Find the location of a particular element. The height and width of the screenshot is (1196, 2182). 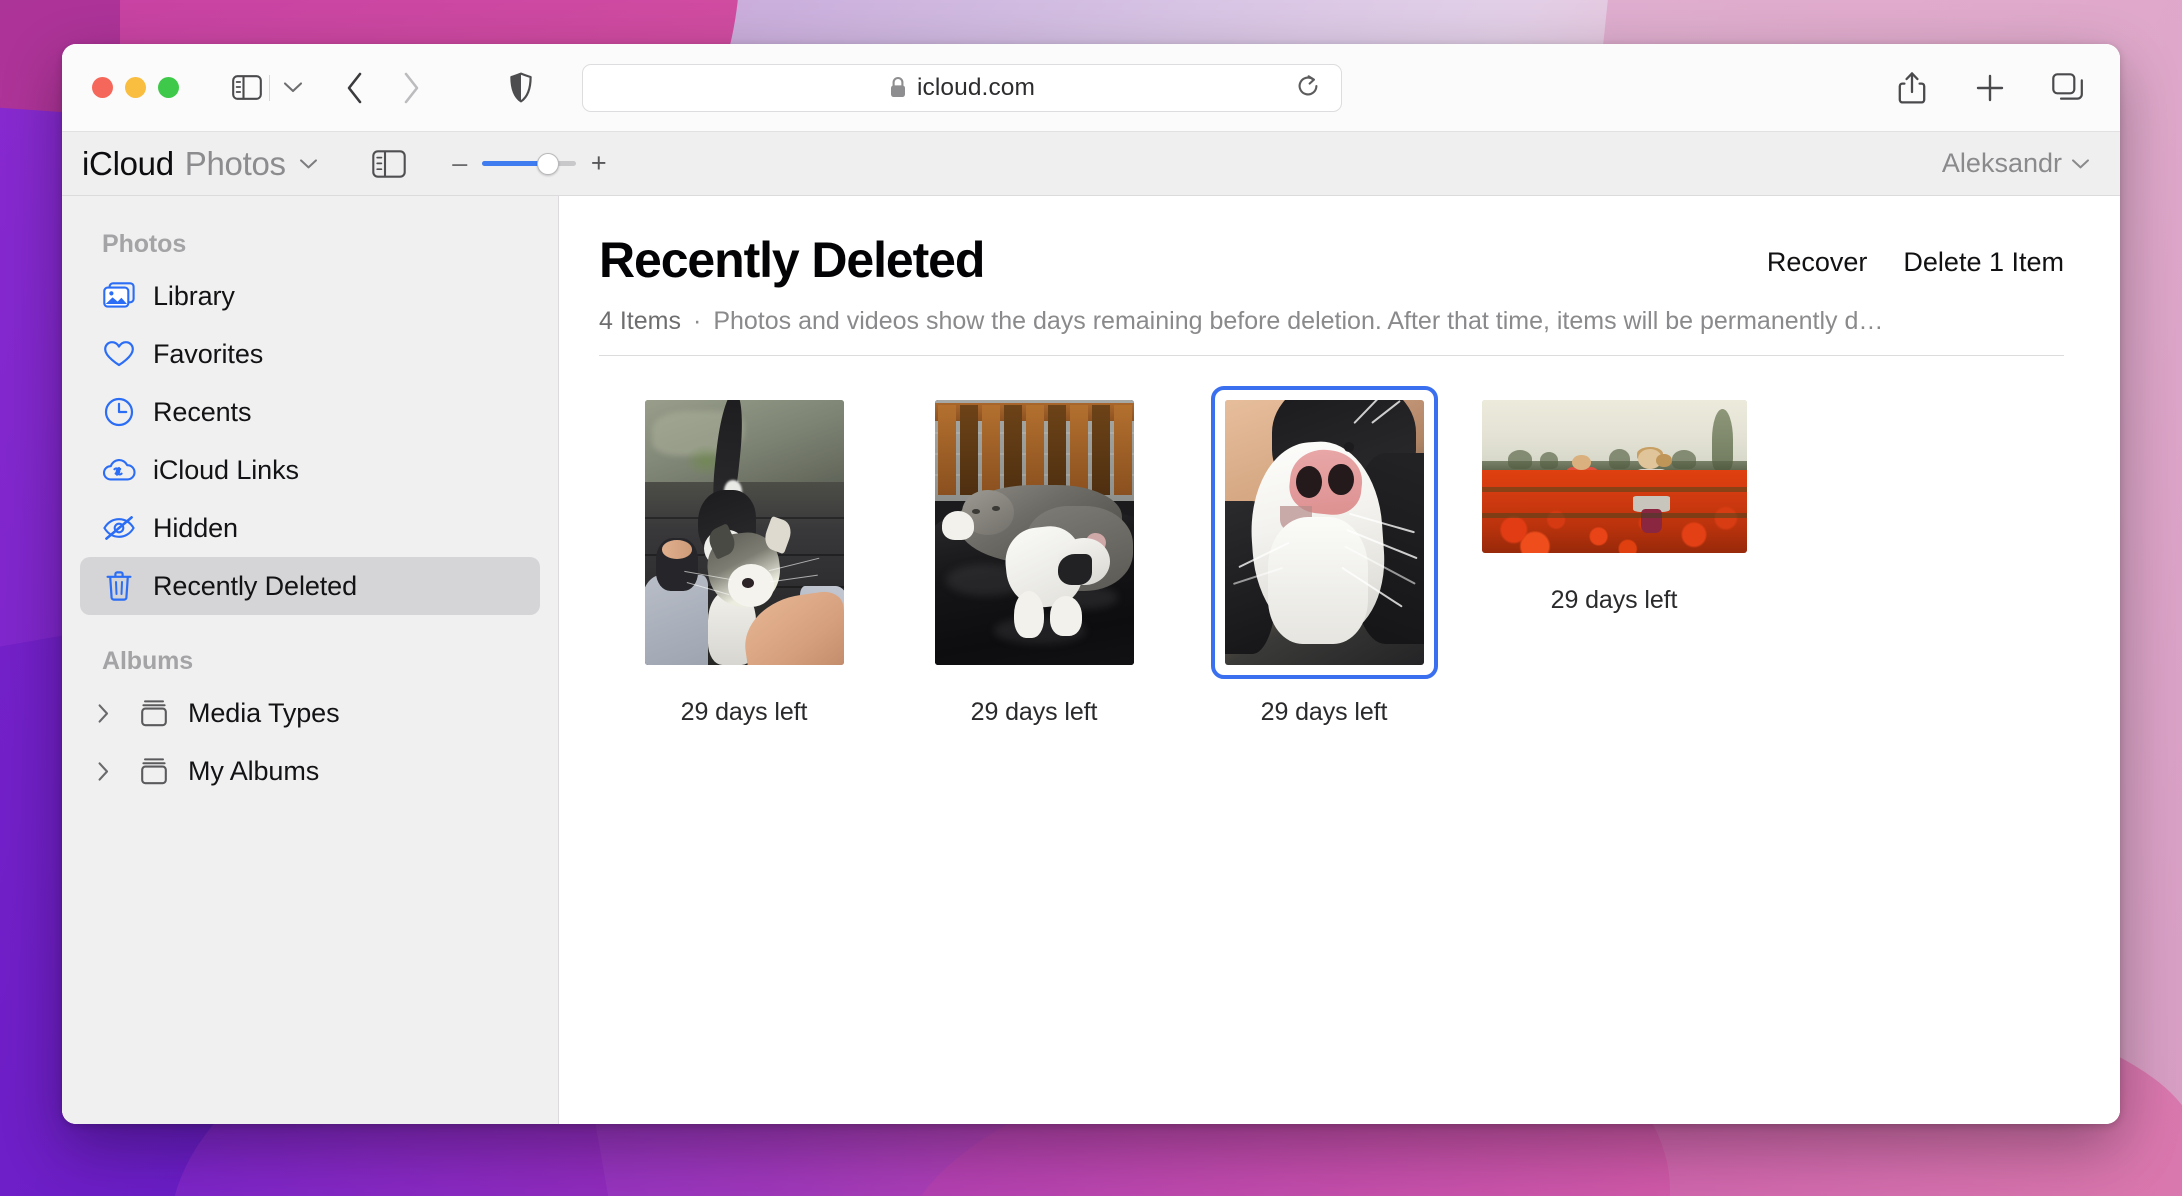

sidebar-toggle-icon is located at coordinates (247, 88).